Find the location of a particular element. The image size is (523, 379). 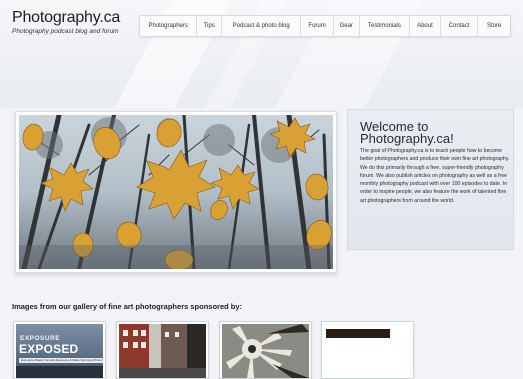

abstract-photo is located at coordinates (265, 351).